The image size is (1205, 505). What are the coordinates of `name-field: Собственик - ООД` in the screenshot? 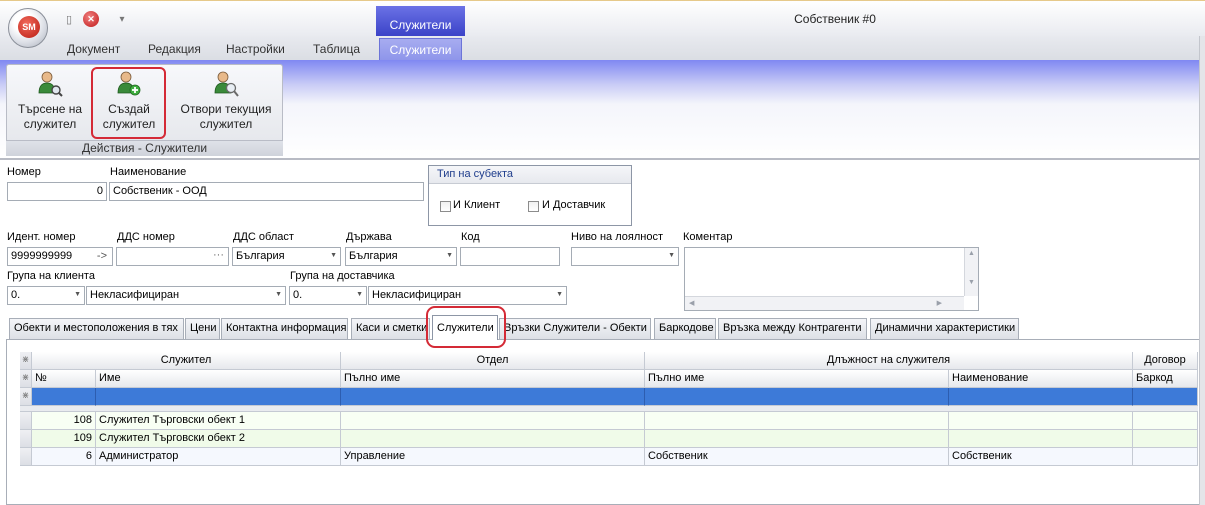 It's located at (266, 191).